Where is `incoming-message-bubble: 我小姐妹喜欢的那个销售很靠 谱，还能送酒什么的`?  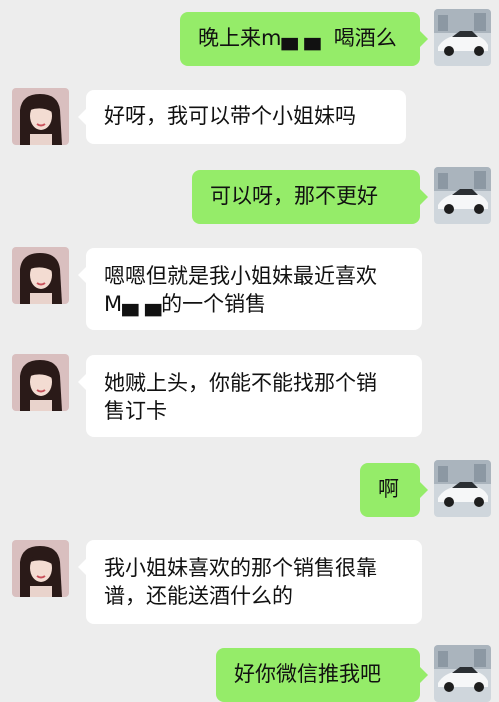 incoming-message-bubble: 我小姐妹喜欢的那个销售很靠 谱，还能送酒什么的 is located at coordinates (250, 582).